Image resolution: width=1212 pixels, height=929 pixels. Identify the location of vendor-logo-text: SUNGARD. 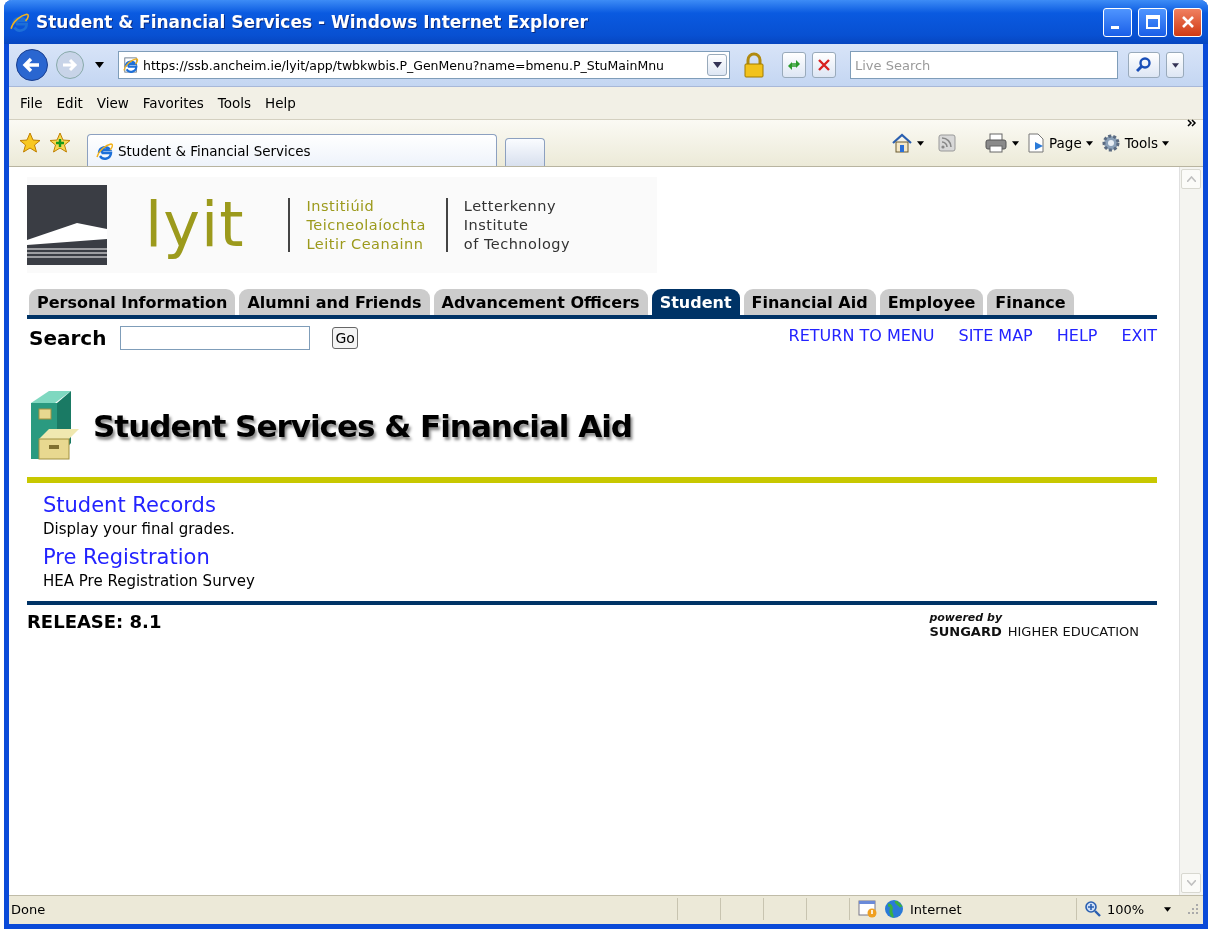
(965, 631).